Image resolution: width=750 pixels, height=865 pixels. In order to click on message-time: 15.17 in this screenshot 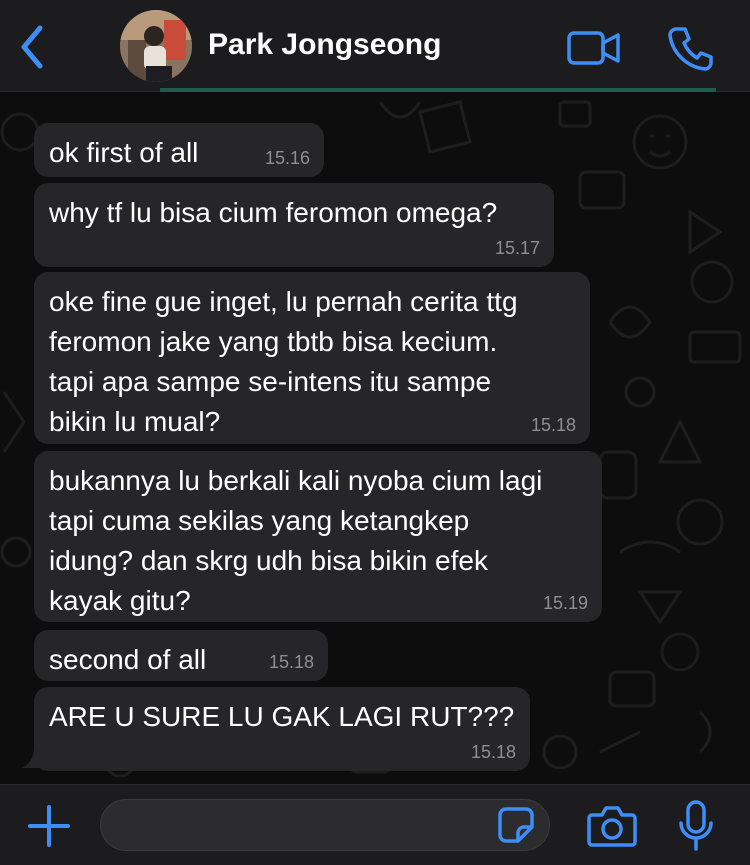, I will do `click(517, 248)`.